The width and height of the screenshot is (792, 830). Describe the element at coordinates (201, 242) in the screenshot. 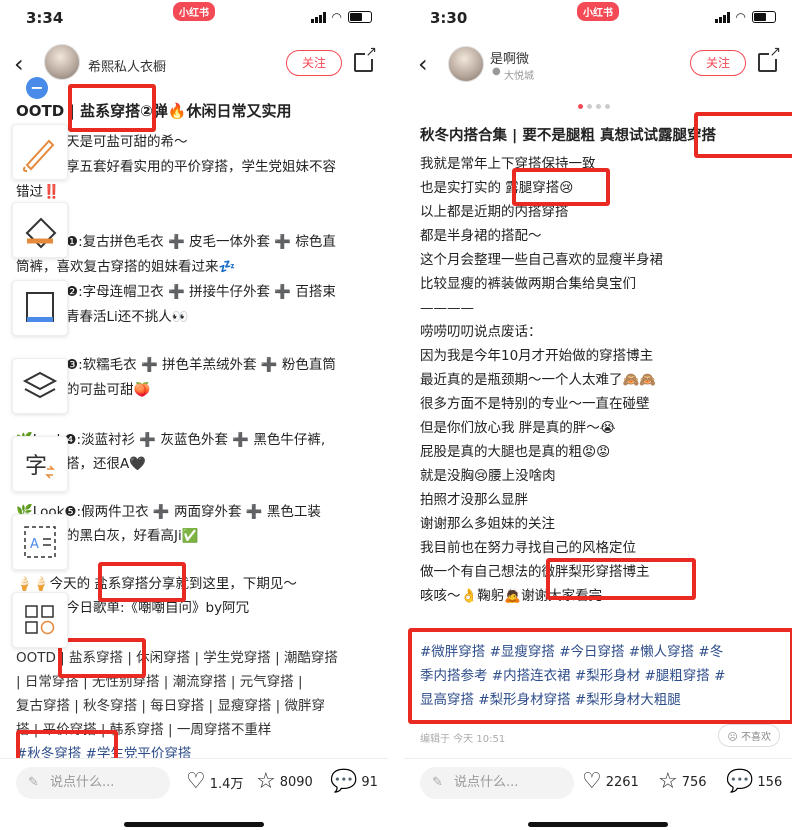

I see `body-line: ❶:复古拼色毛衣 ➕ 皮毛一体外套 ➕ 棕色直` at that location.